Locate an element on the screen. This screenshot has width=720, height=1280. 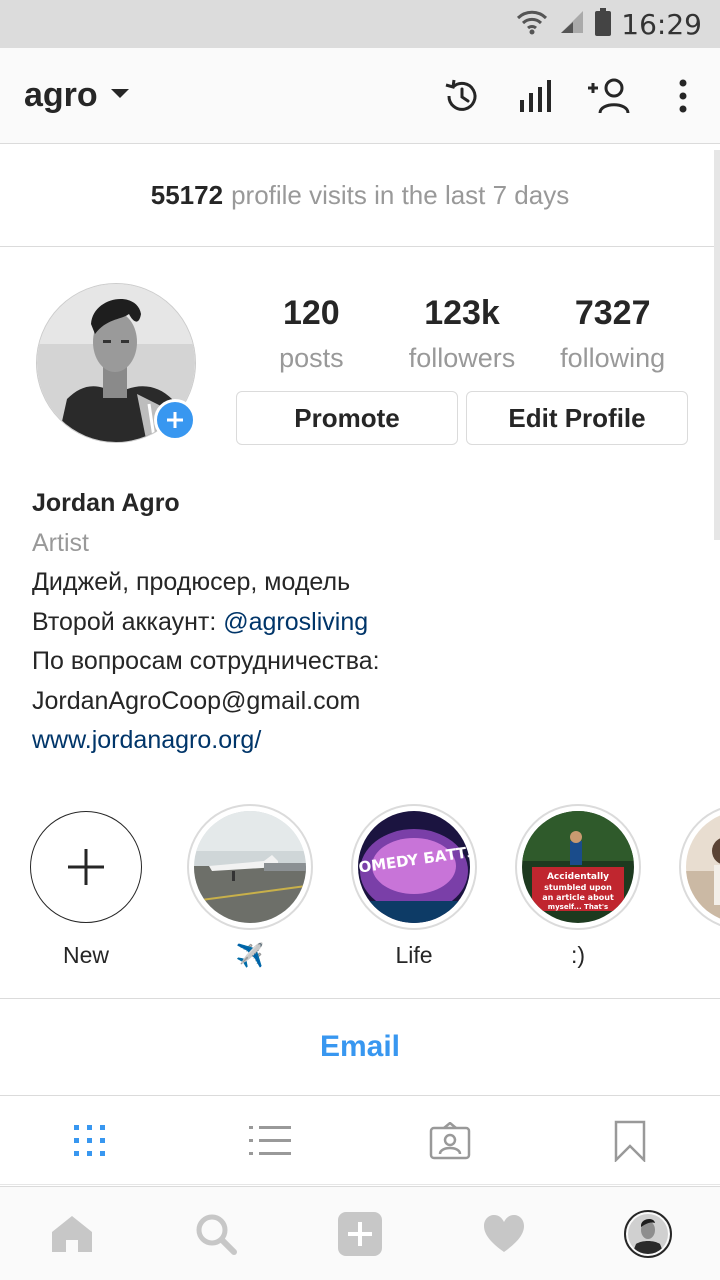
highlight-airplane: ✈️ is located at coordinates (250, 888).